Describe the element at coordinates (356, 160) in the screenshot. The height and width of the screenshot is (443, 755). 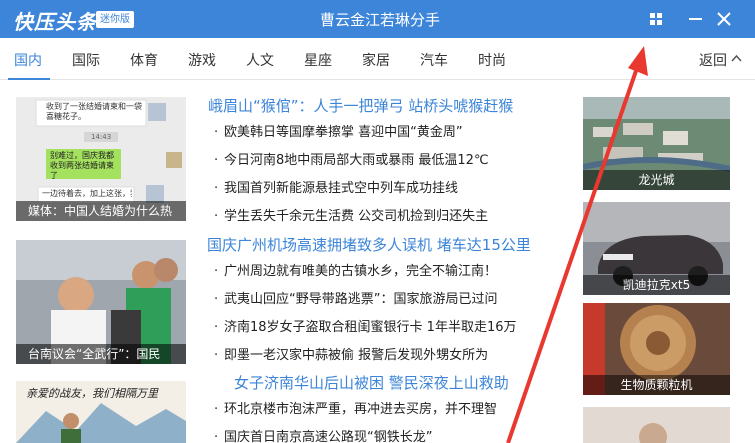
I see `news-item-text: 今日河南8地中雨局部大雨或暴雨 最低温12℃` at that location.